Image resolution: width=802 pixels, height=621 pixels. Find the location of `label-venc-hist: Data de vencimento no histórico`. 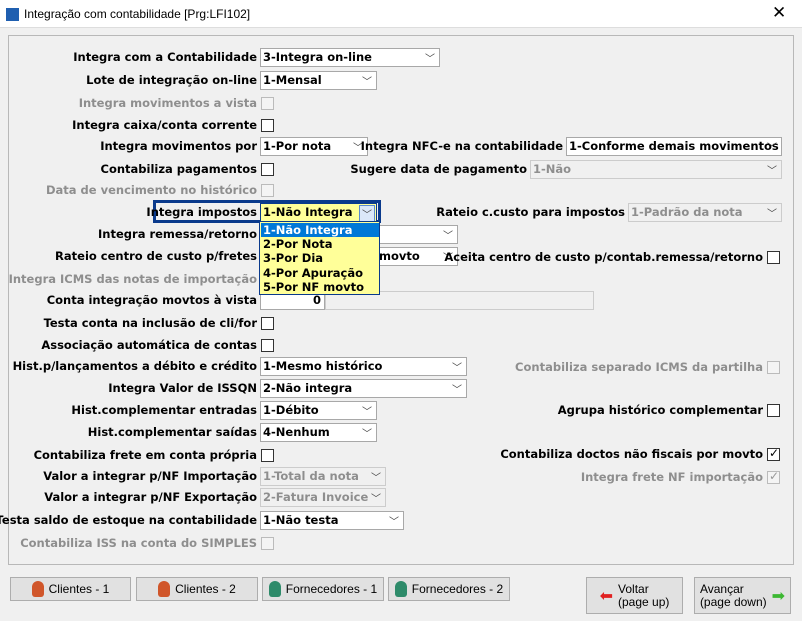

label-venc-hist: Data de vencimento no histórico is located at coordinates (151, 190).